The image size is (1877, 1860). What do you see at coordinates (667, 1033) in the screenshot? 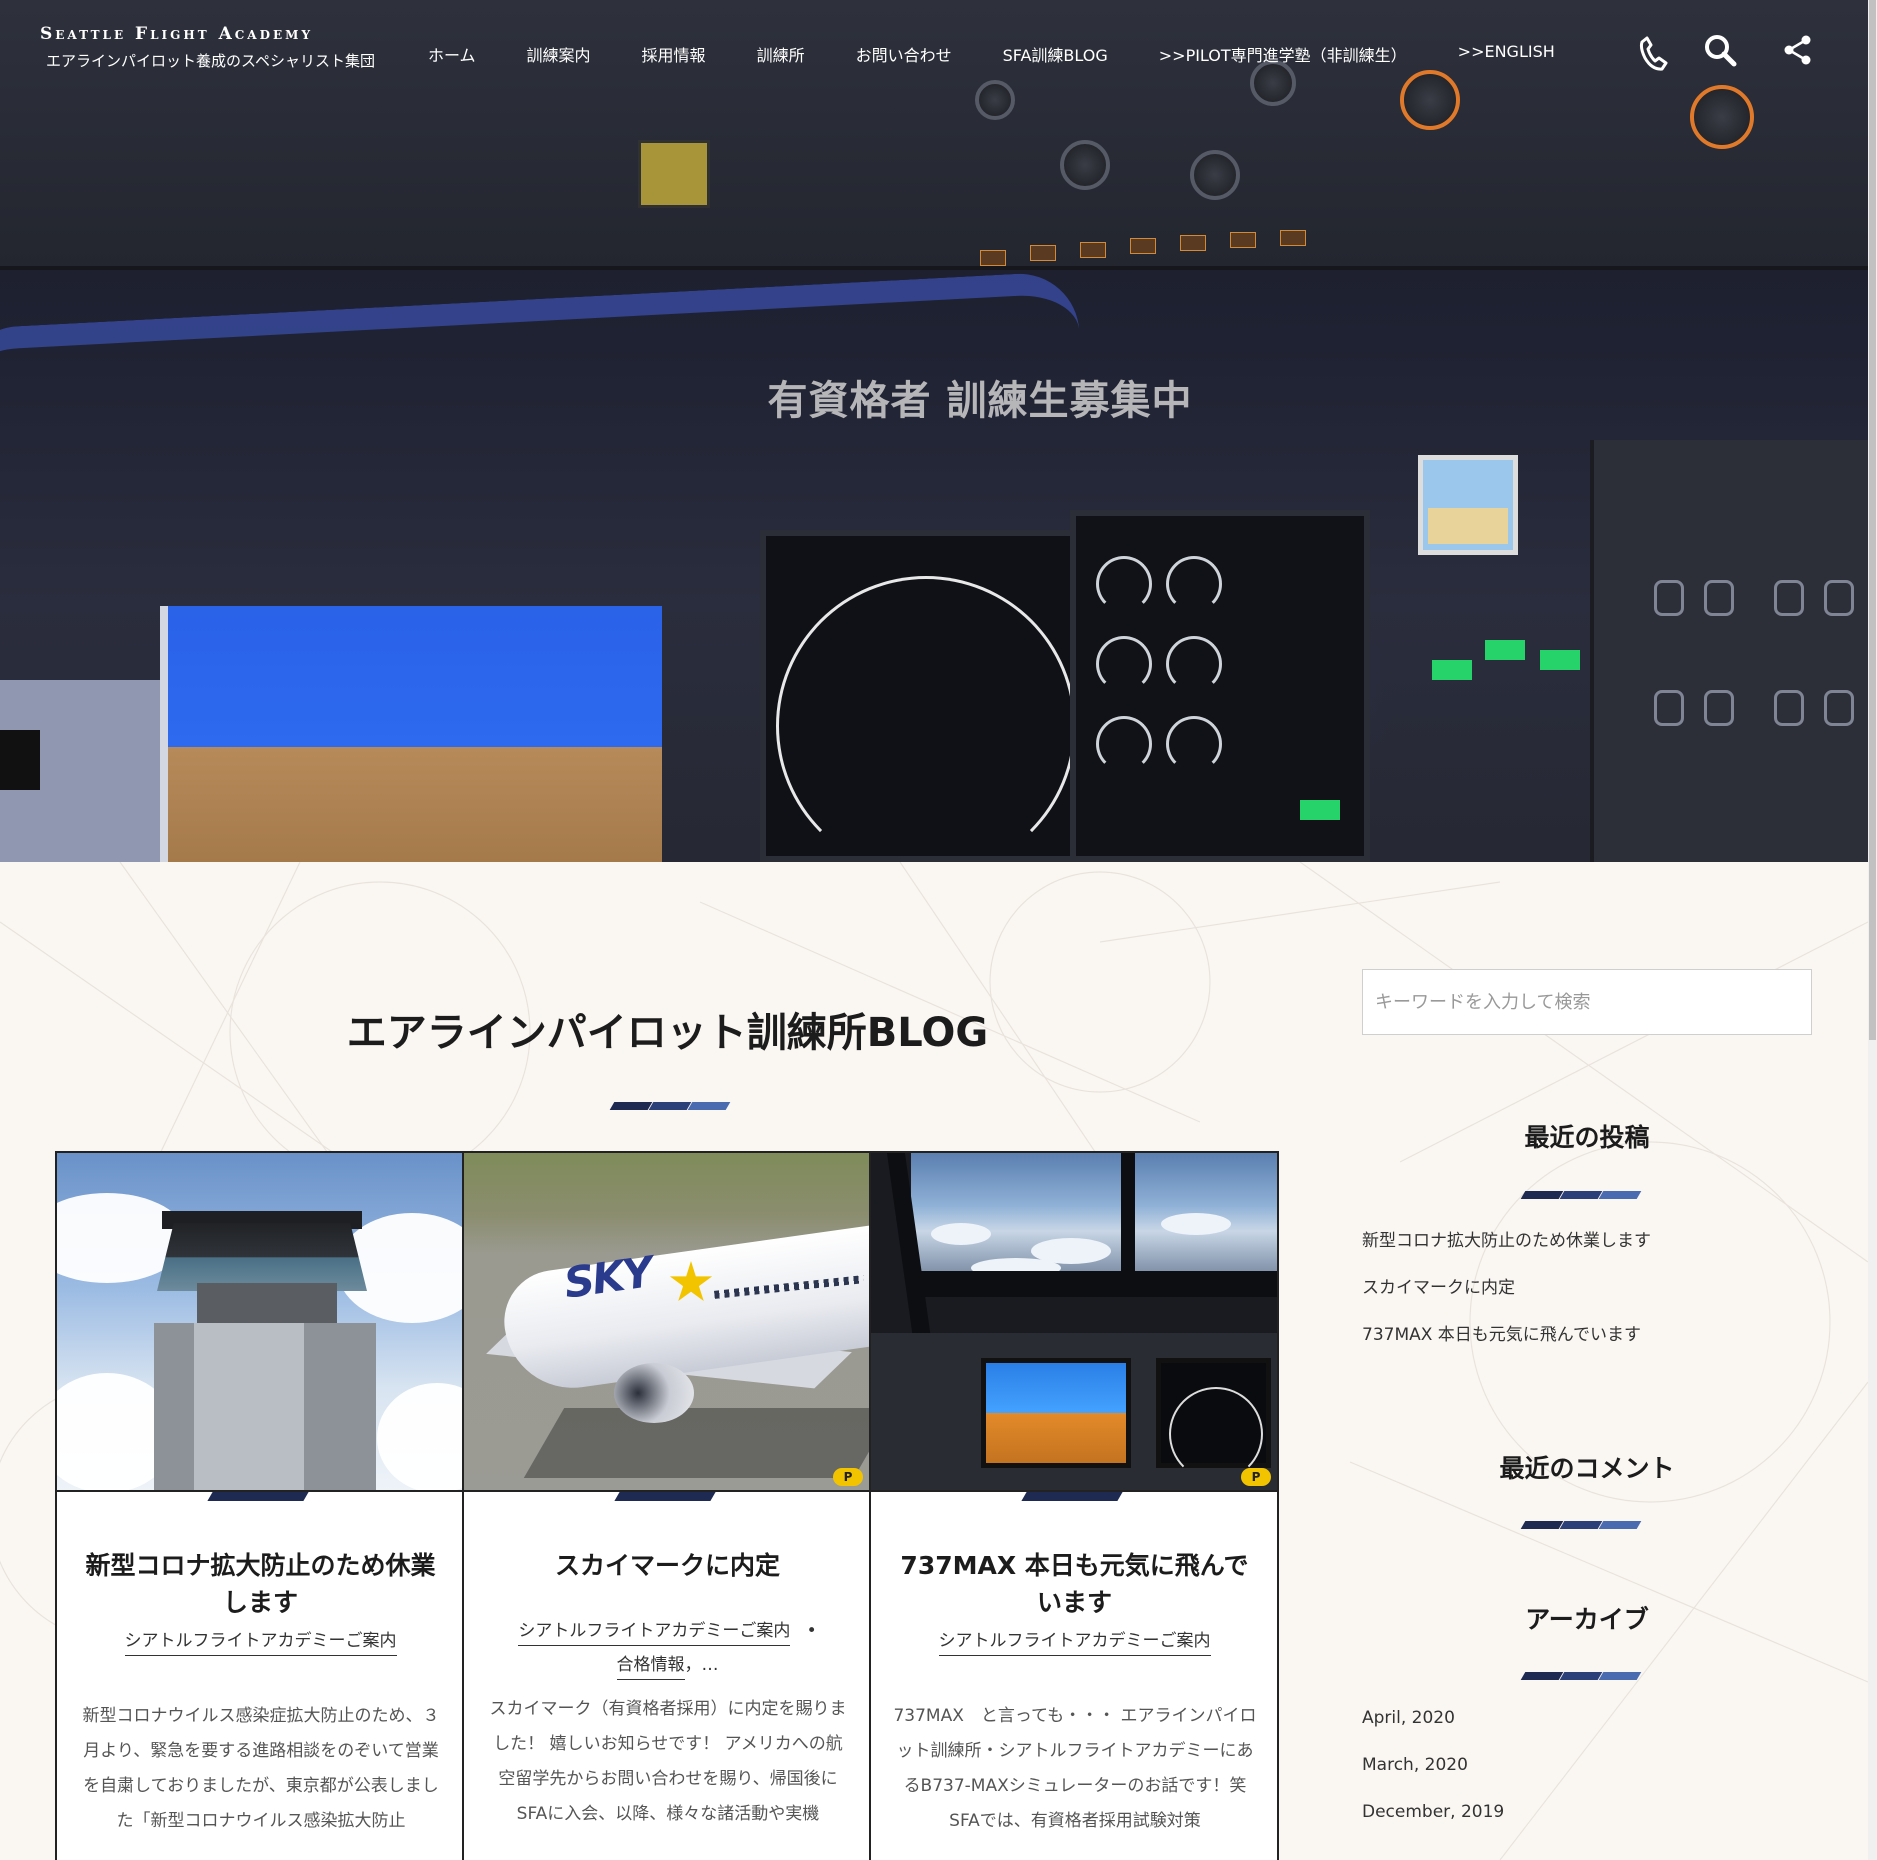
I see `blog-title: エアラインパイロット訓練所BLOG` at bounding box center [667, 1033].